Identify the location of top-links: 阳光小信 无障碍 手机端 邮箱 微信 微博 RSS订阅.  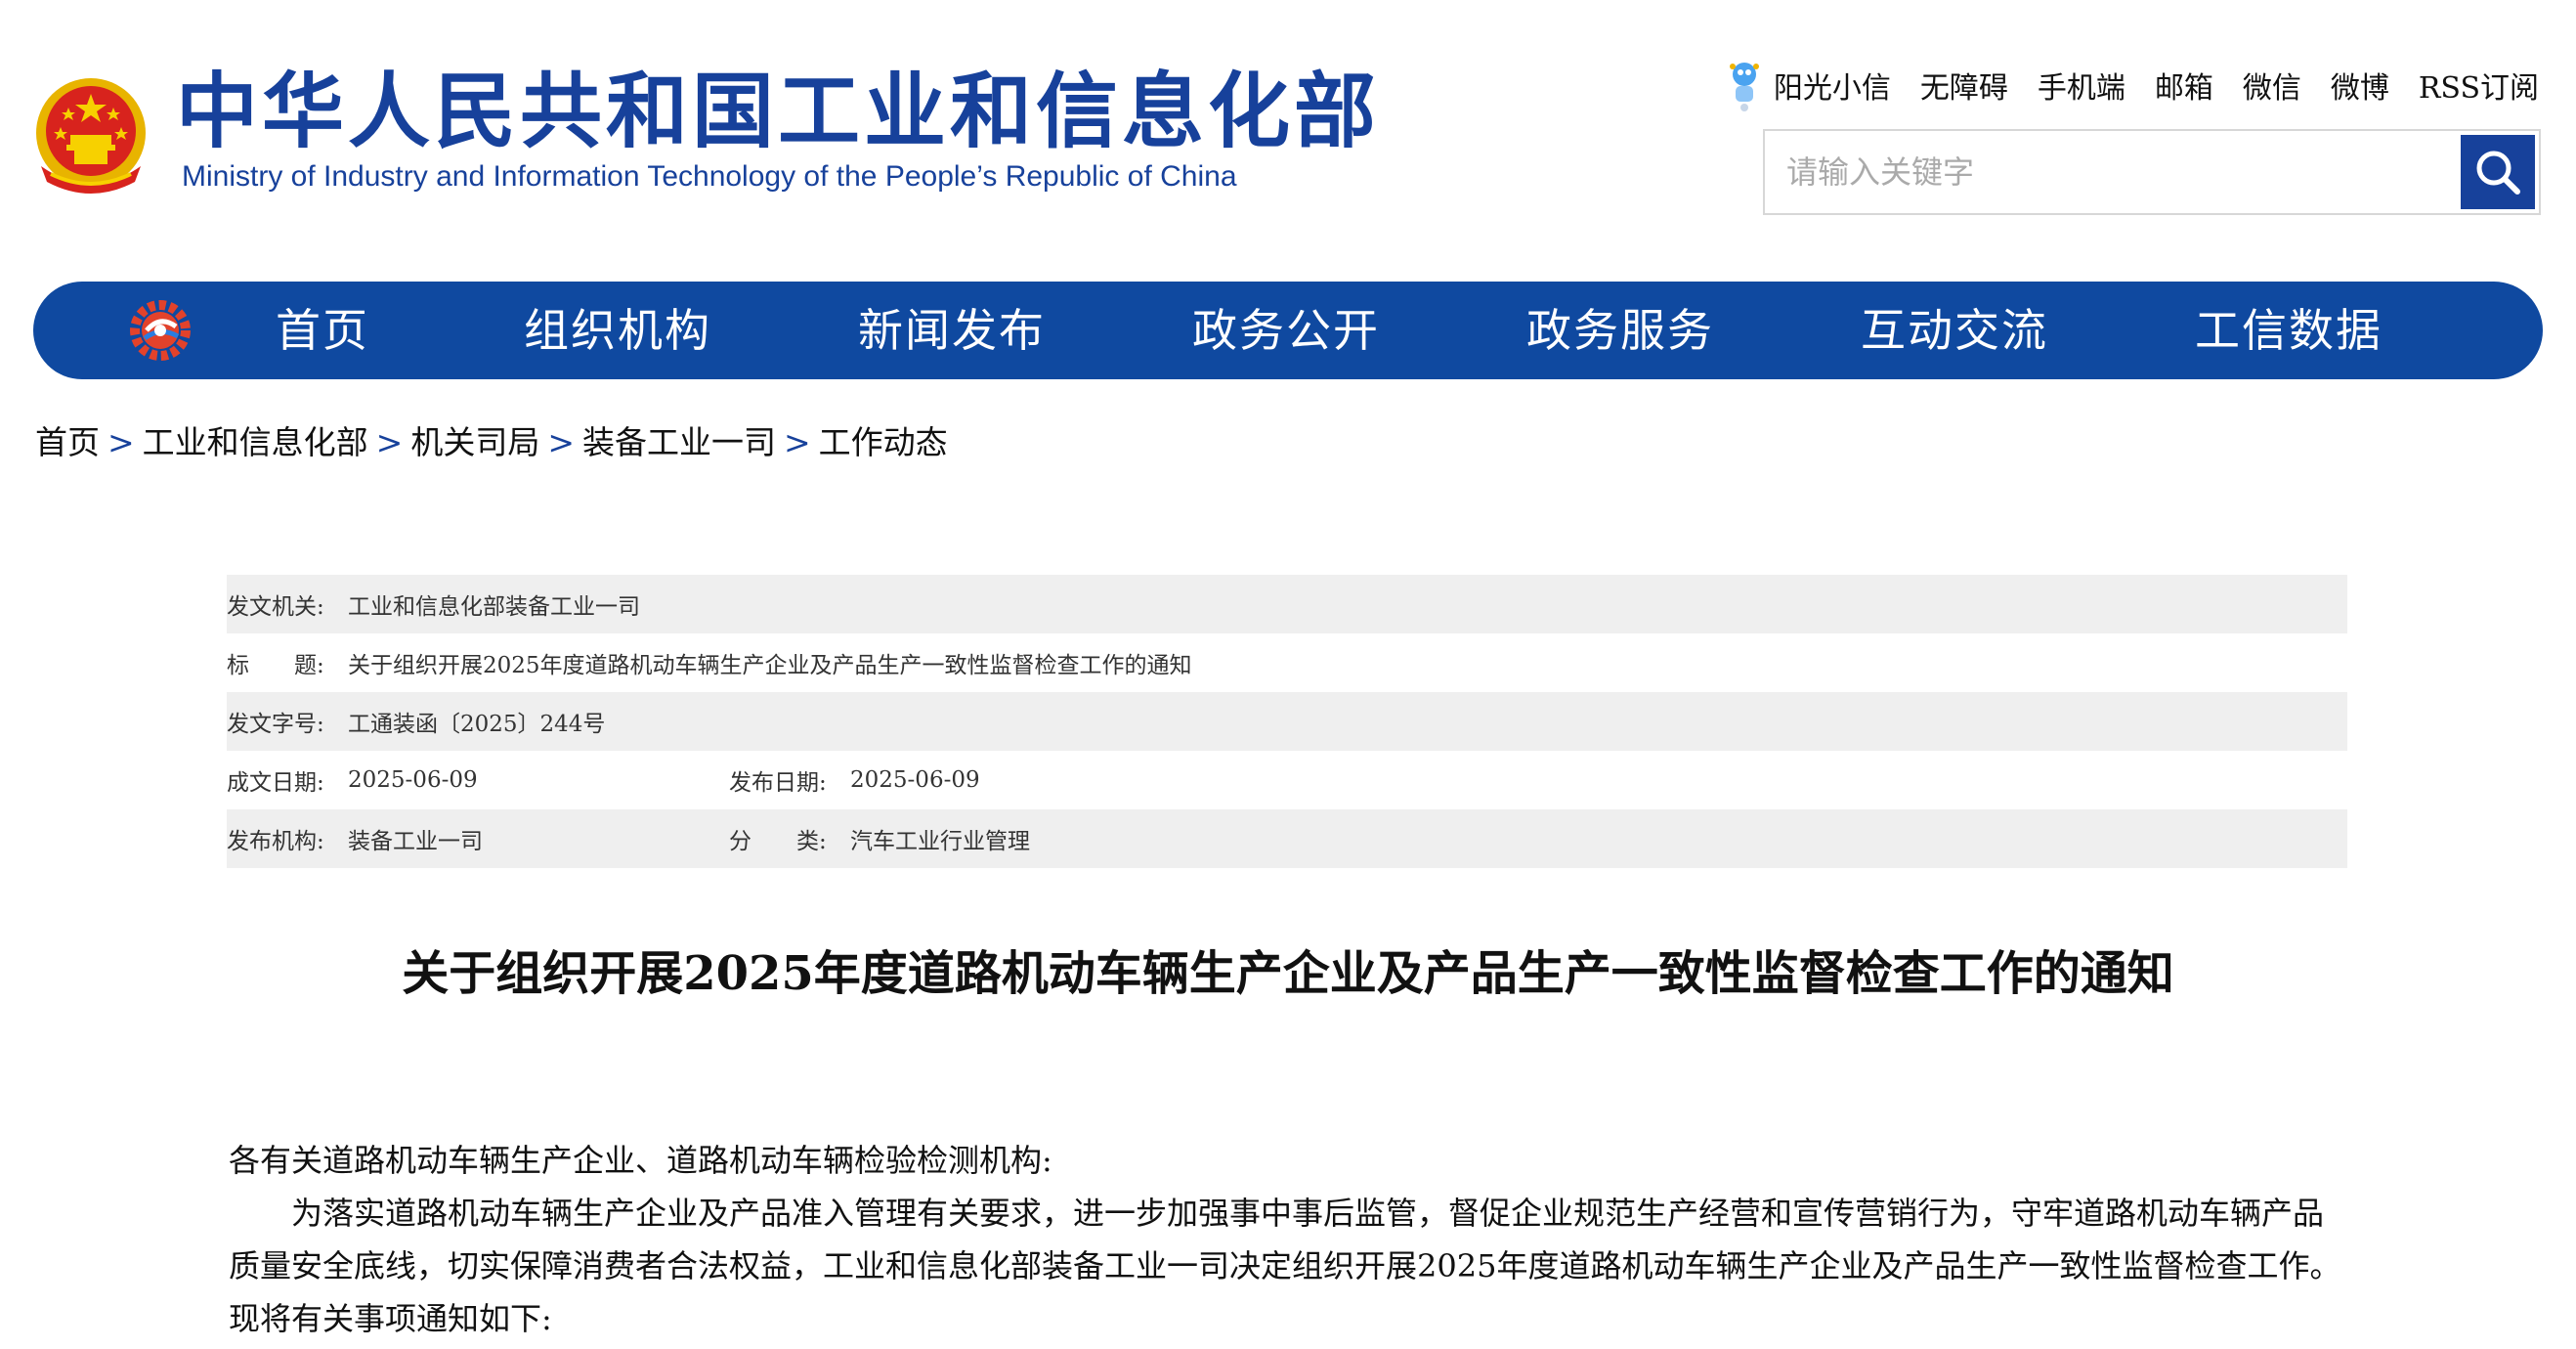
(2132, 85).